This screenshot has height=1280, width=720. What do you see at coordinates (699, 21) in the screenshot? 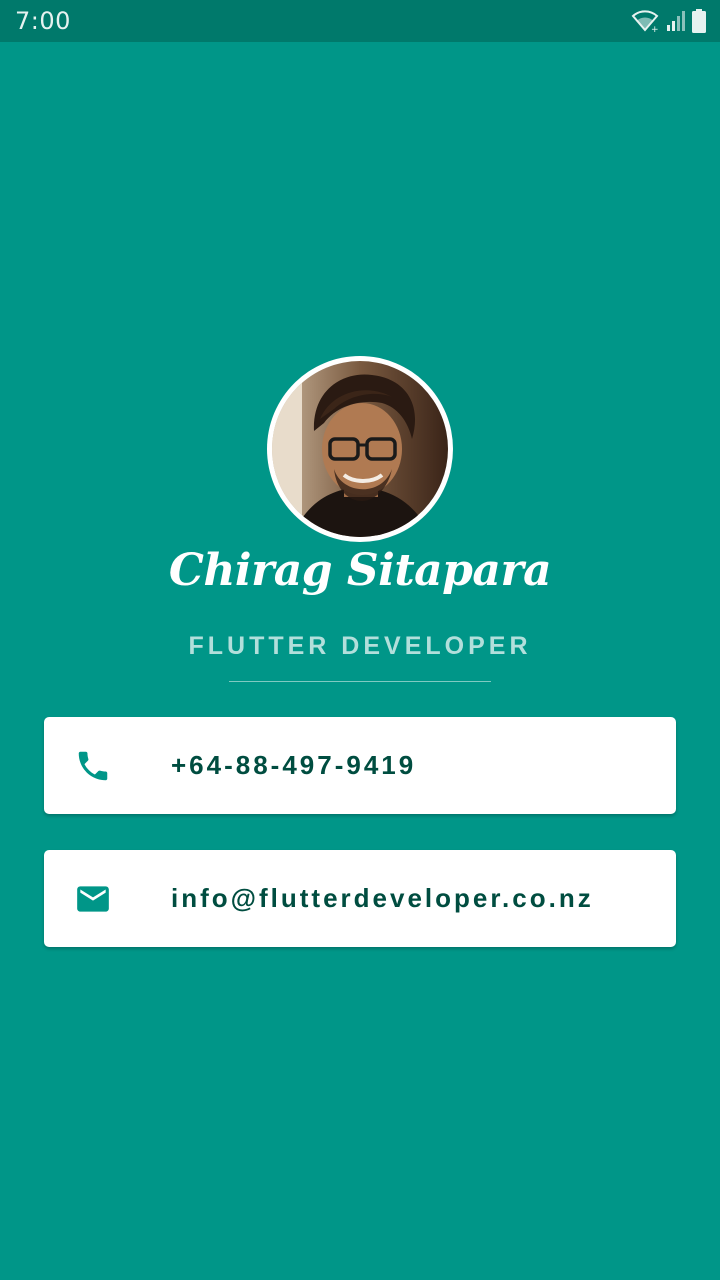
I see `battery-icon` at bounding box center [699, 21].